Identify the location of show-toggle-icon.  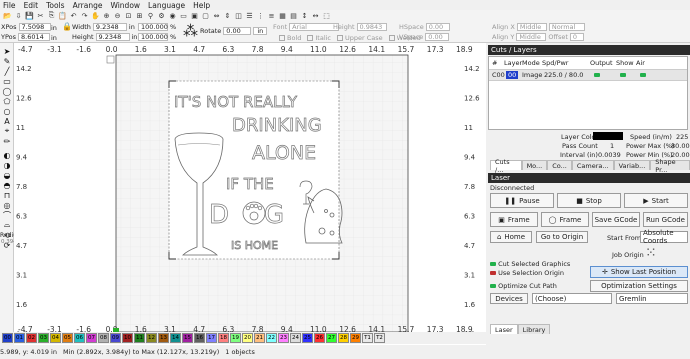
(623, 75).